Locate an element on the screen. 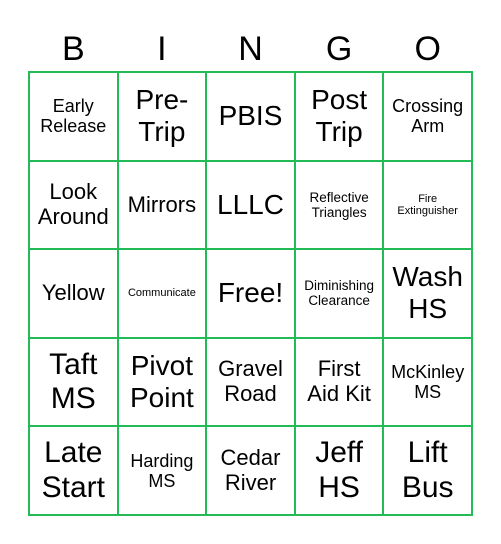 This screenshot has height=544, width=501. bingo-cell: PBIS is located at coordinates (250, 116).